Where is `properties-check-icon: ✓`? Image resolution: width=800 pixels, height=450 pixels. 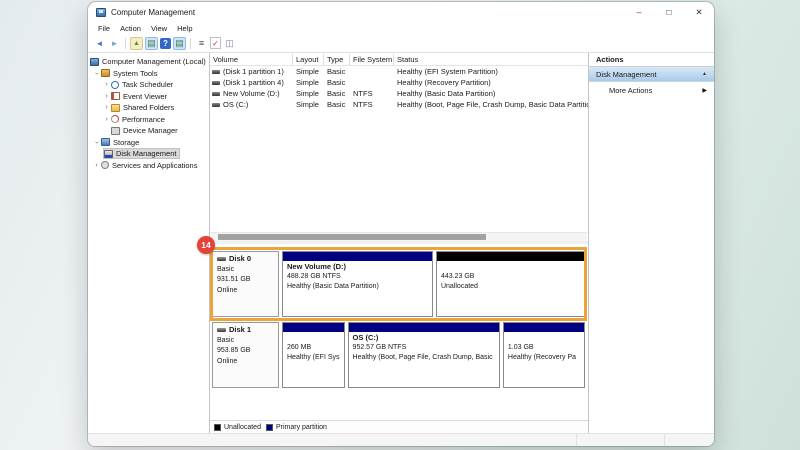 properties-check-icon: ✓ is located at coordinates (215, 43).